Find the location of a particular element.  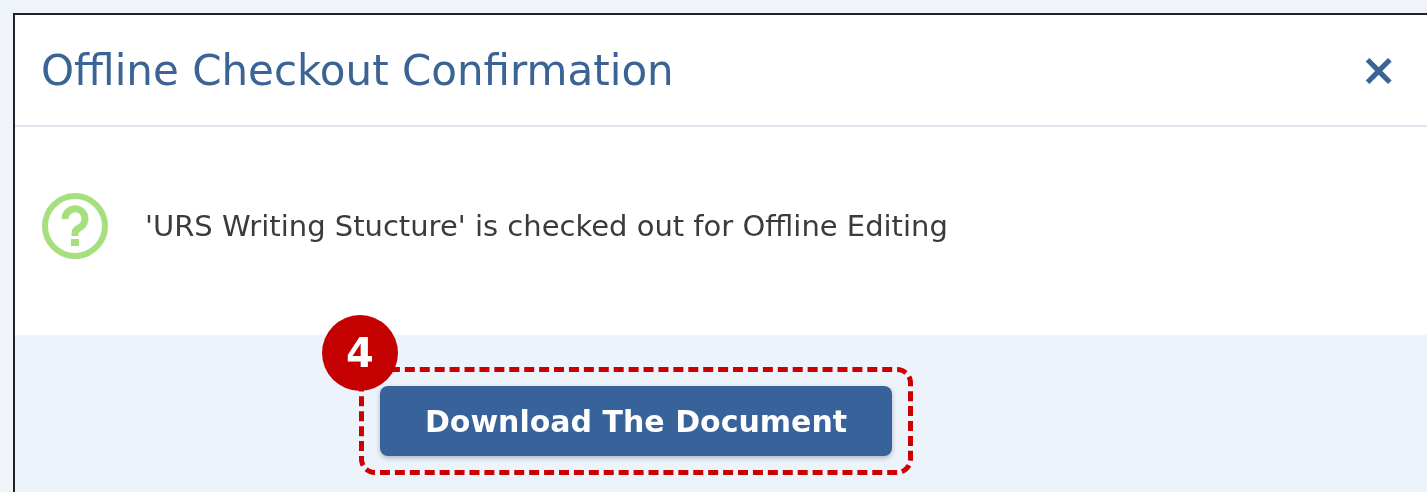

message-text: 'URS Writing Stucture' is checked out for Offline Editing is located at coordinates (546, 226).